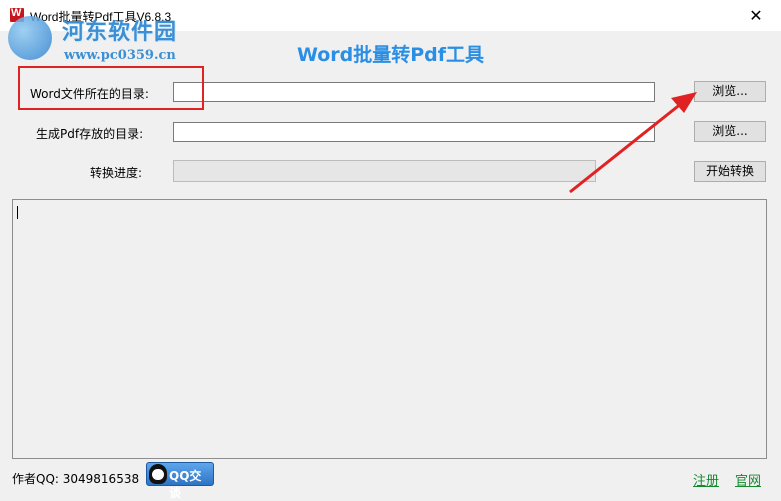 The width and height of the screenshot is (781, 501). What do you see at coordinates (748, 479) in the screenshot?
I see `website-link: 官网` at bounding box center [748, 479].